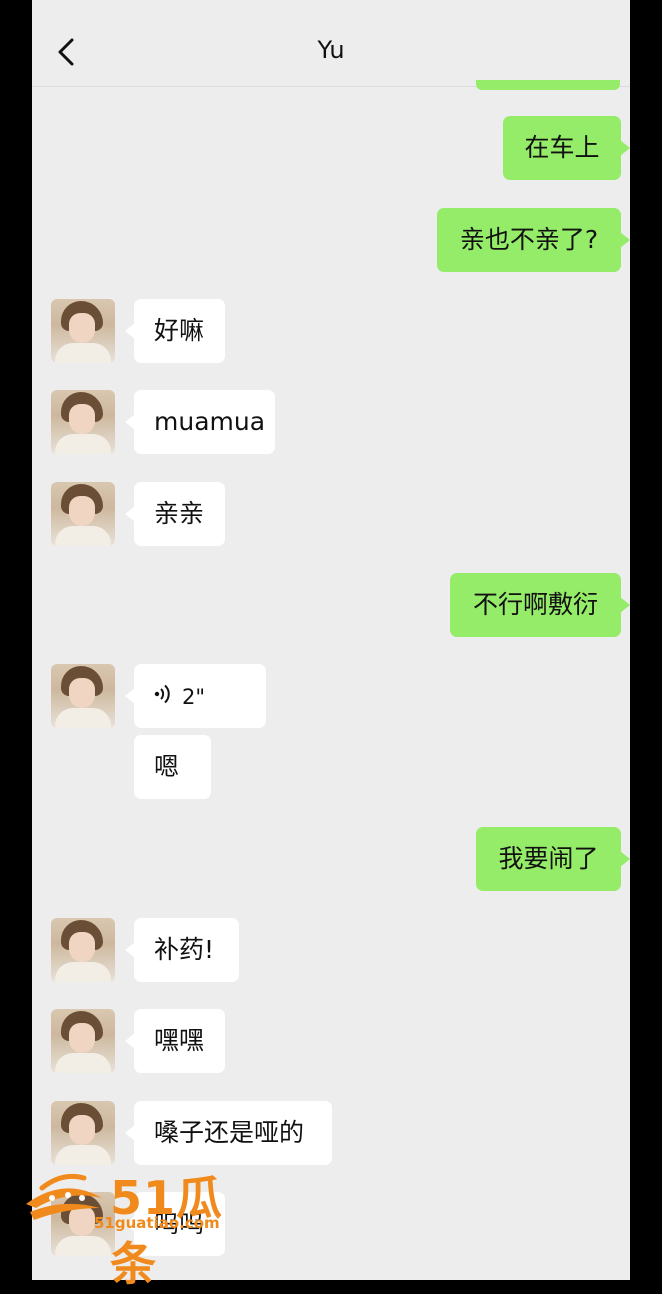  What do you see at coordinates (228, 1133) in the screenshot?
I see `incoming-message: 嗓子还是哑的` at bounding box center [228, 1133].